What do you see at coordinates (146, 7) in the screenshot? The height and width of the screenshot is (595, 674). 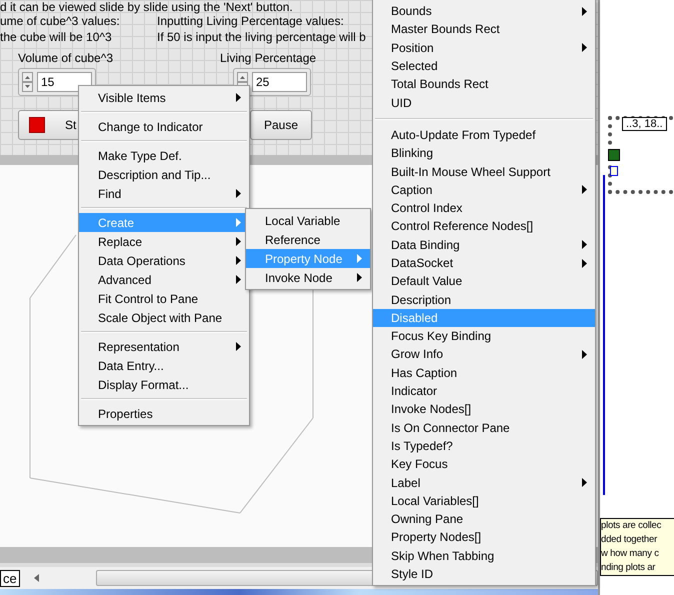 I see `instruction-text: d it can be viewed slide by slide using the 'Next' button.` at bounding box center [146, 7].